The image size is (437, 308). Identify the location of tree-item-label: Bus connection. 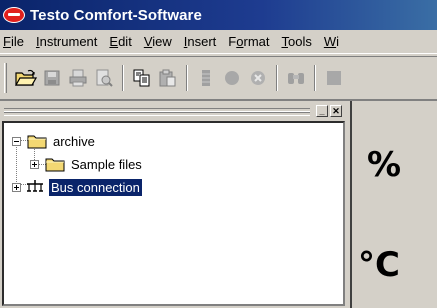
(95, 187).